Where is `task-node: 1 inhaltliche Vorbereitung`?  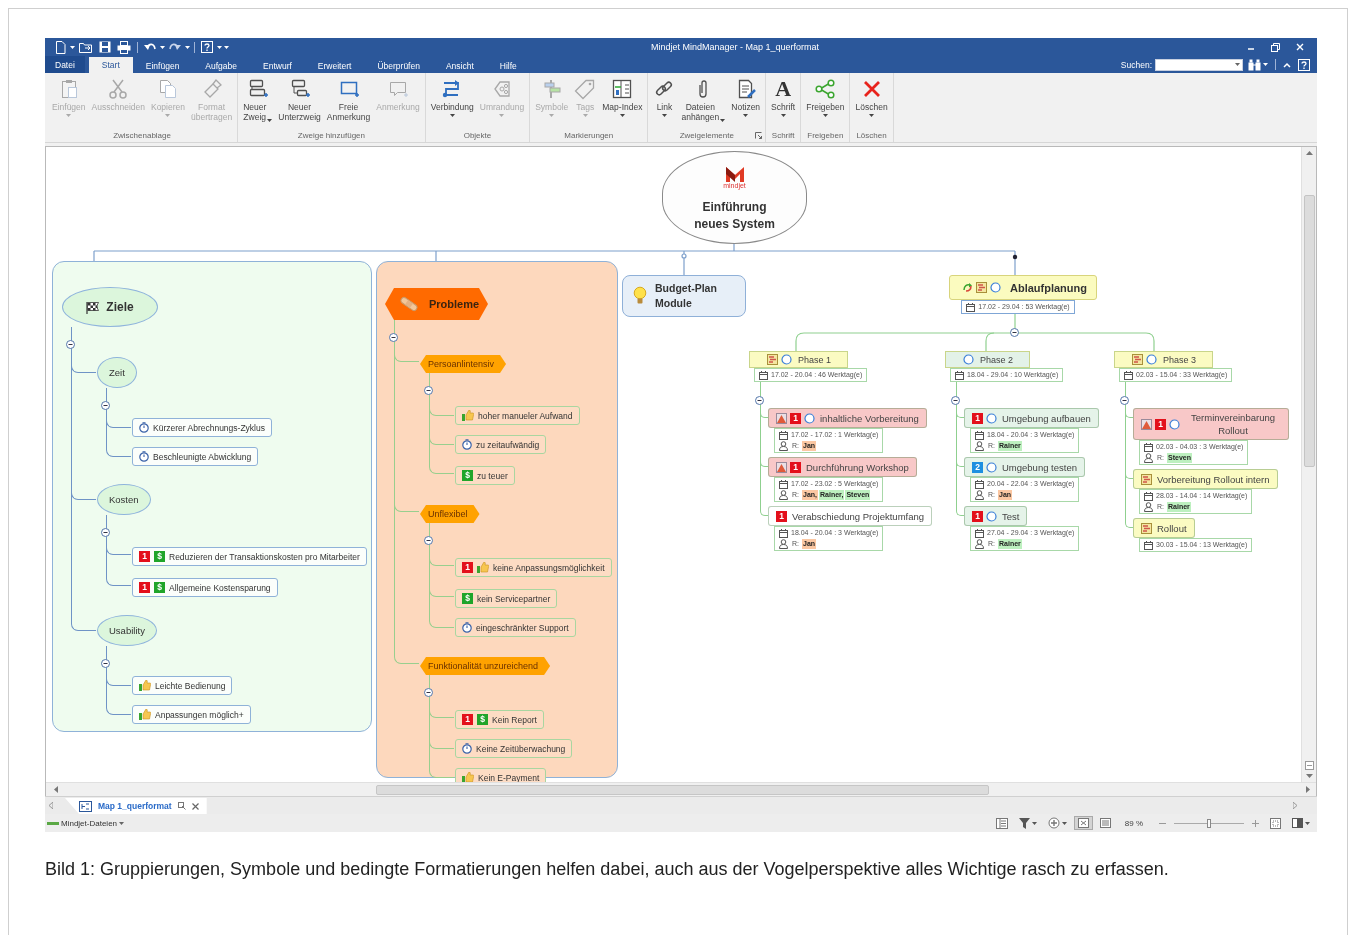 task-node: 1 inhaltliche Vorbereitung is located at coordinates (847, 418).